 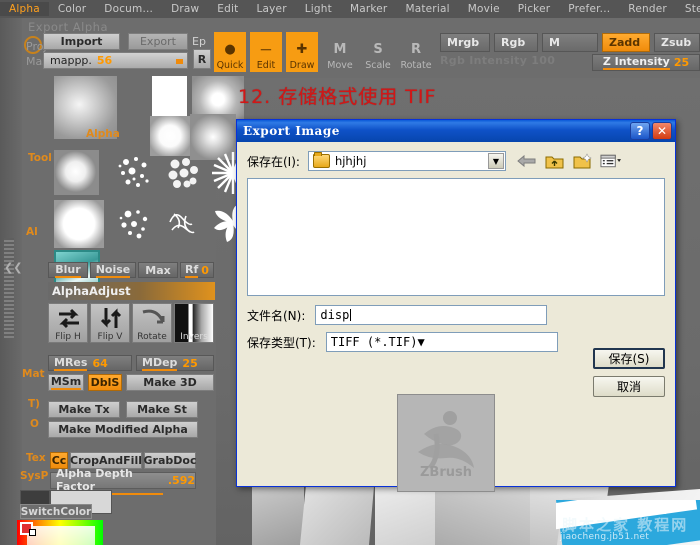 What do you see at coordinates (582, 161) in the screenshot?
I see `new-folder-icon` at bounding box center [582, 161].